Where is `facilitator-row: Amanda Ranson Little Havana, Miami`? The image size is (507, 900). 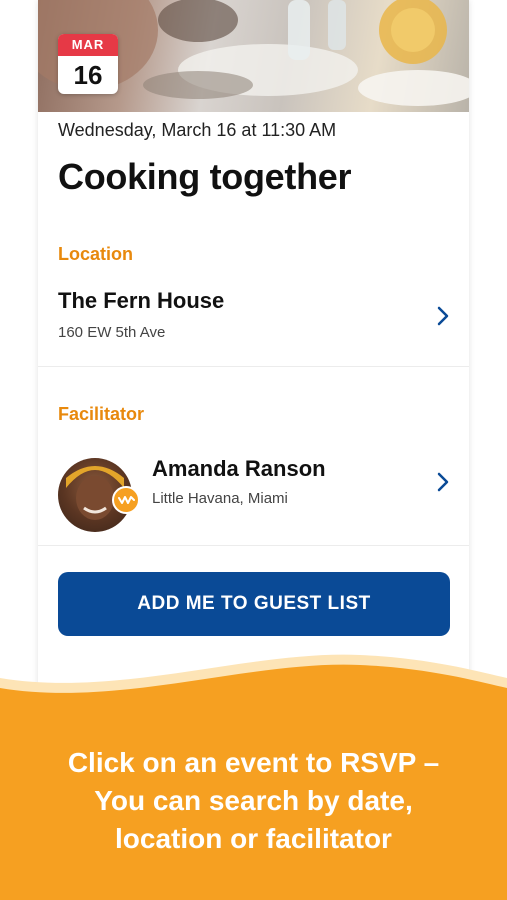
facilitator-row: Amanda Ranson Little Havana, Miami is located at coordinates (253, 495).